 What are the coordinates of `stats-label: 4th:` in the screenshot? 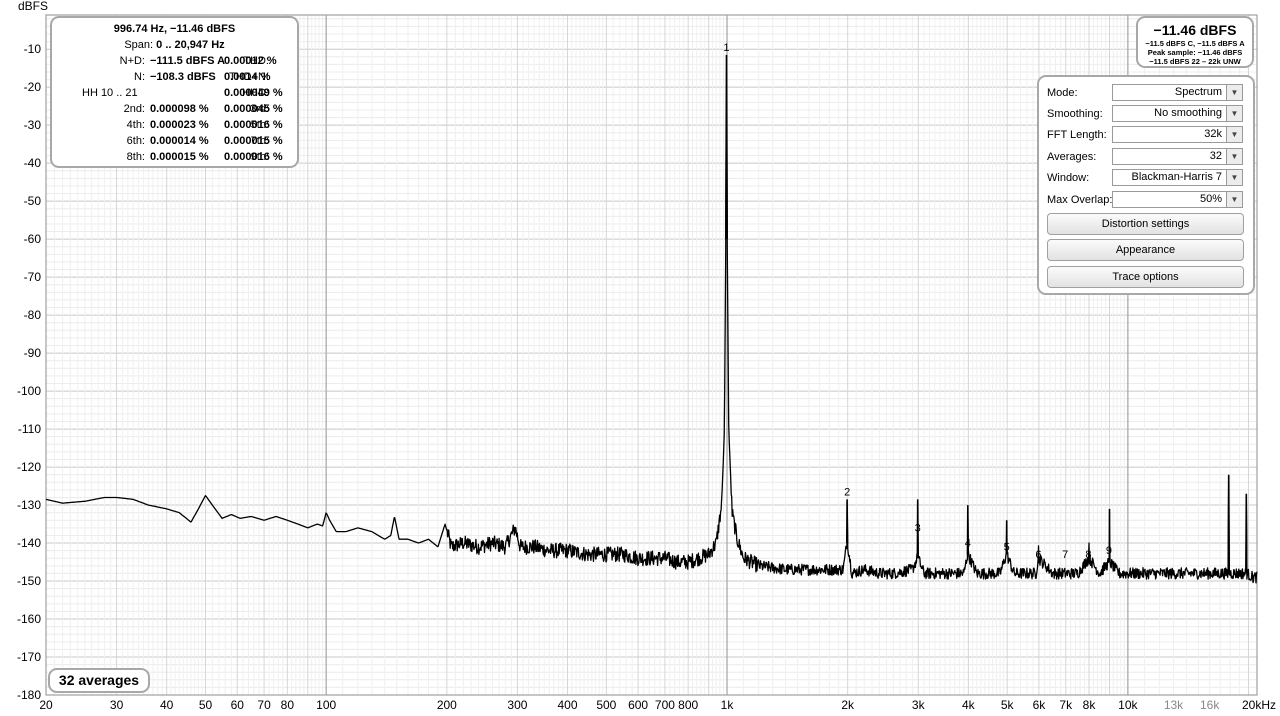 It's located at (135, 125).